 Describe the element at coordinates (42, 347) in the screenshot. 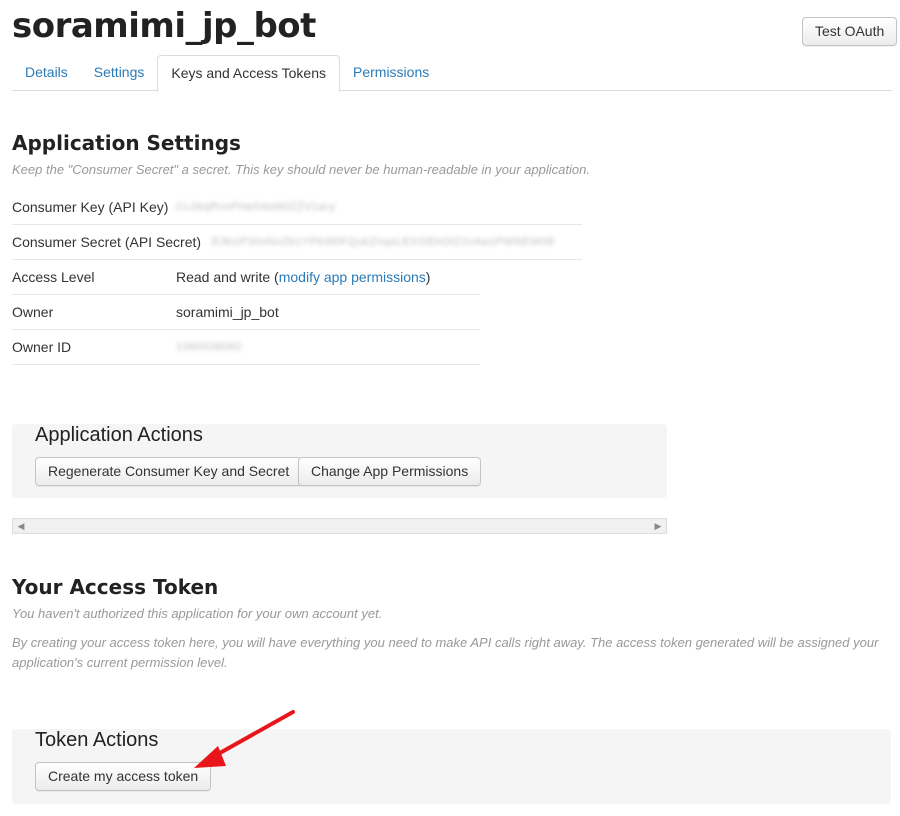

I see `owner-id-label: Owner ID` at that location.